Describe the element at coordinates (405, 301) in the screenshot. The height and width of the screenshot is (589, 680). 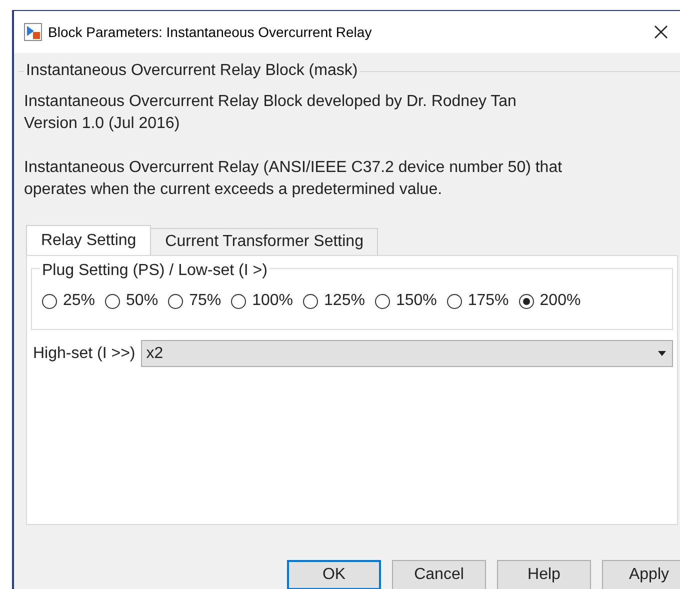
I see `radio-option: 150%` at that location.